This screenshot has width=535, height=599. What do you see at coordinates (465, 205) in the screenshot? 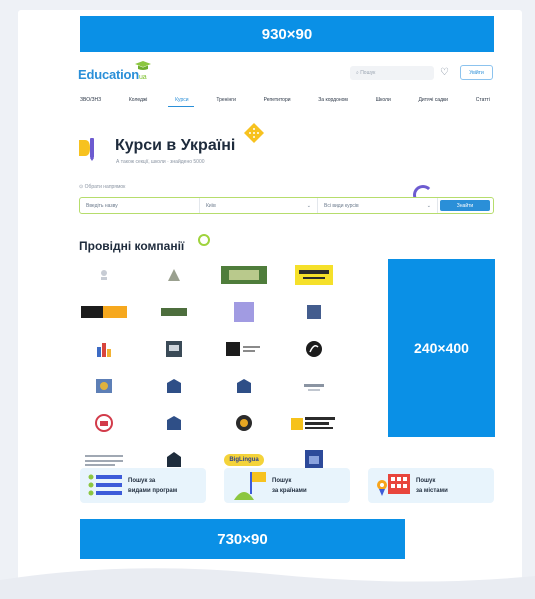
I see `find-button: Знайти` at bounding box center [465, 205].